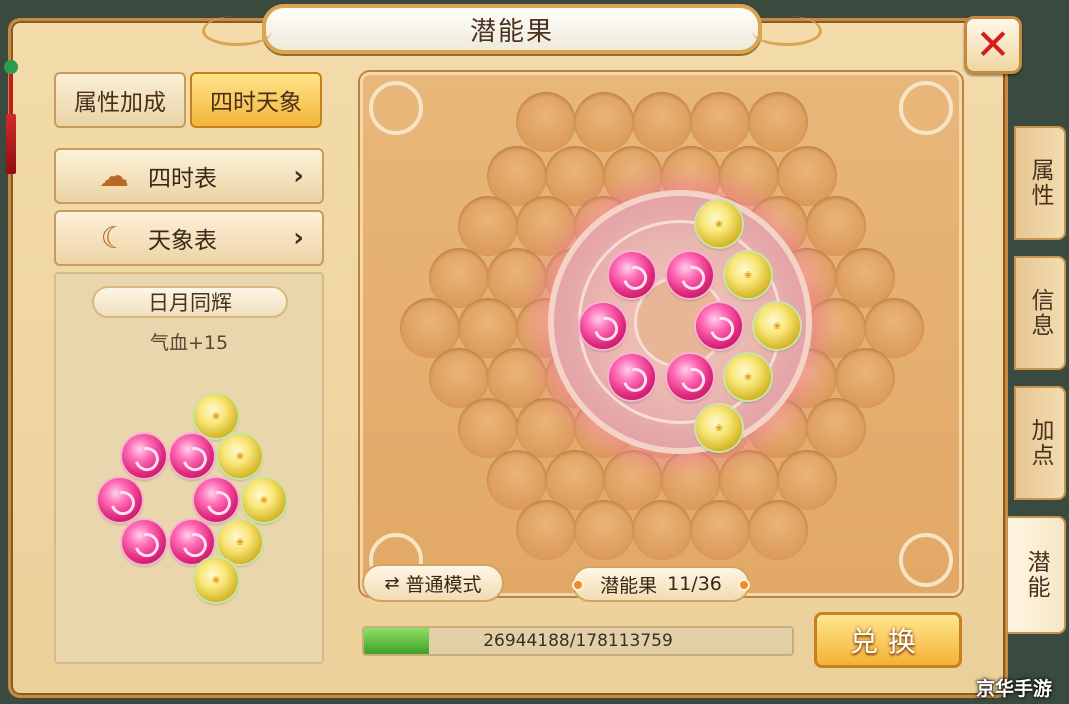 Image resolution: width=1069 pixels, height=704 pixels. I want to click on close-x-icon: ✕, so click(993, 44).